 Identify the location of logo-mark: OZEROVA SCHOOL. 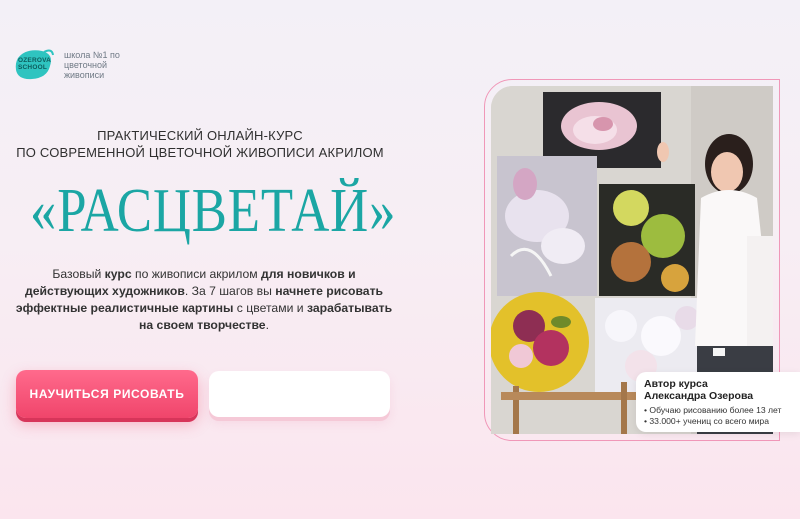
(34, 65).